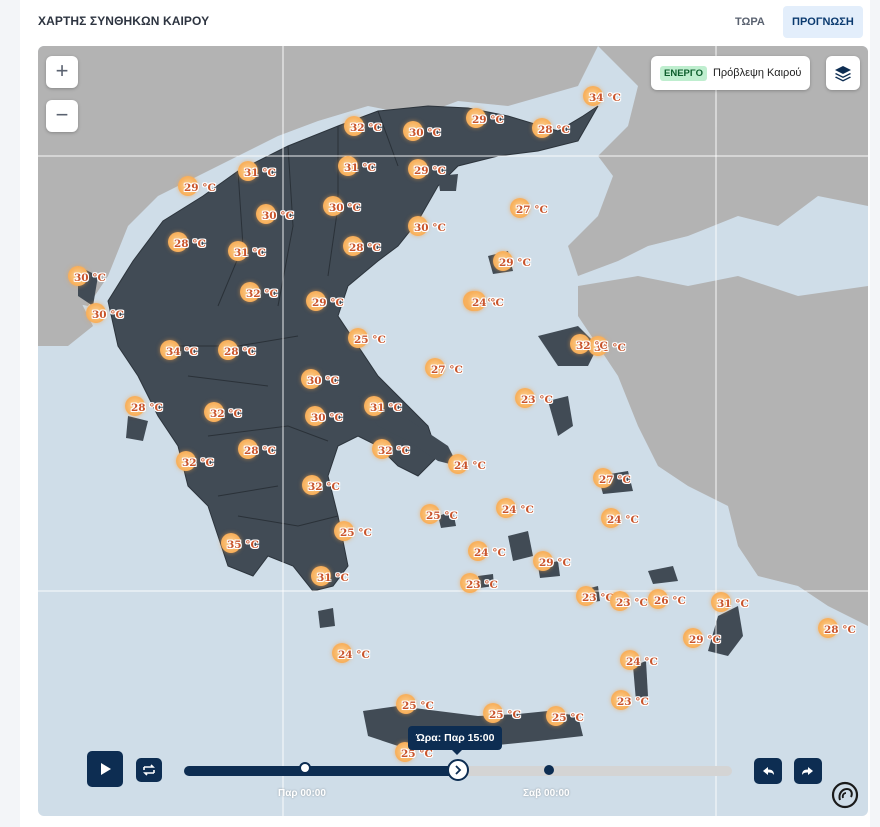  I want to click on time-tooltip: Ώρα: Παρ 15:00, so click(455, 740).